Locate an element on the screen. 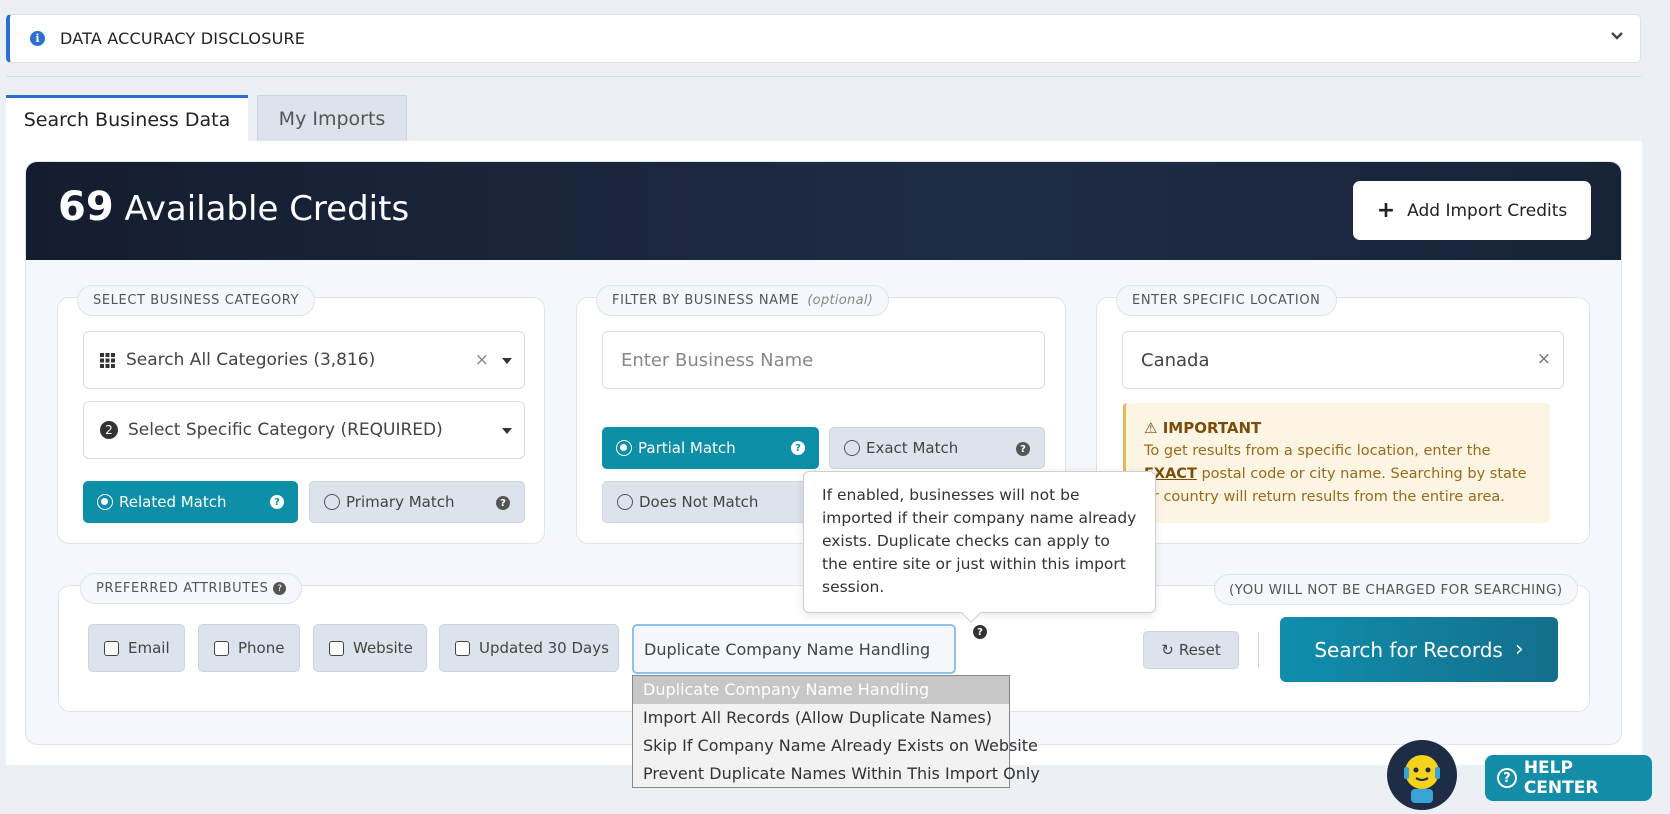 This screenshot has width=1670, height=814. category-section-label: SELECT BUSINESS CATEGORY is located at coordinates (196, 300).